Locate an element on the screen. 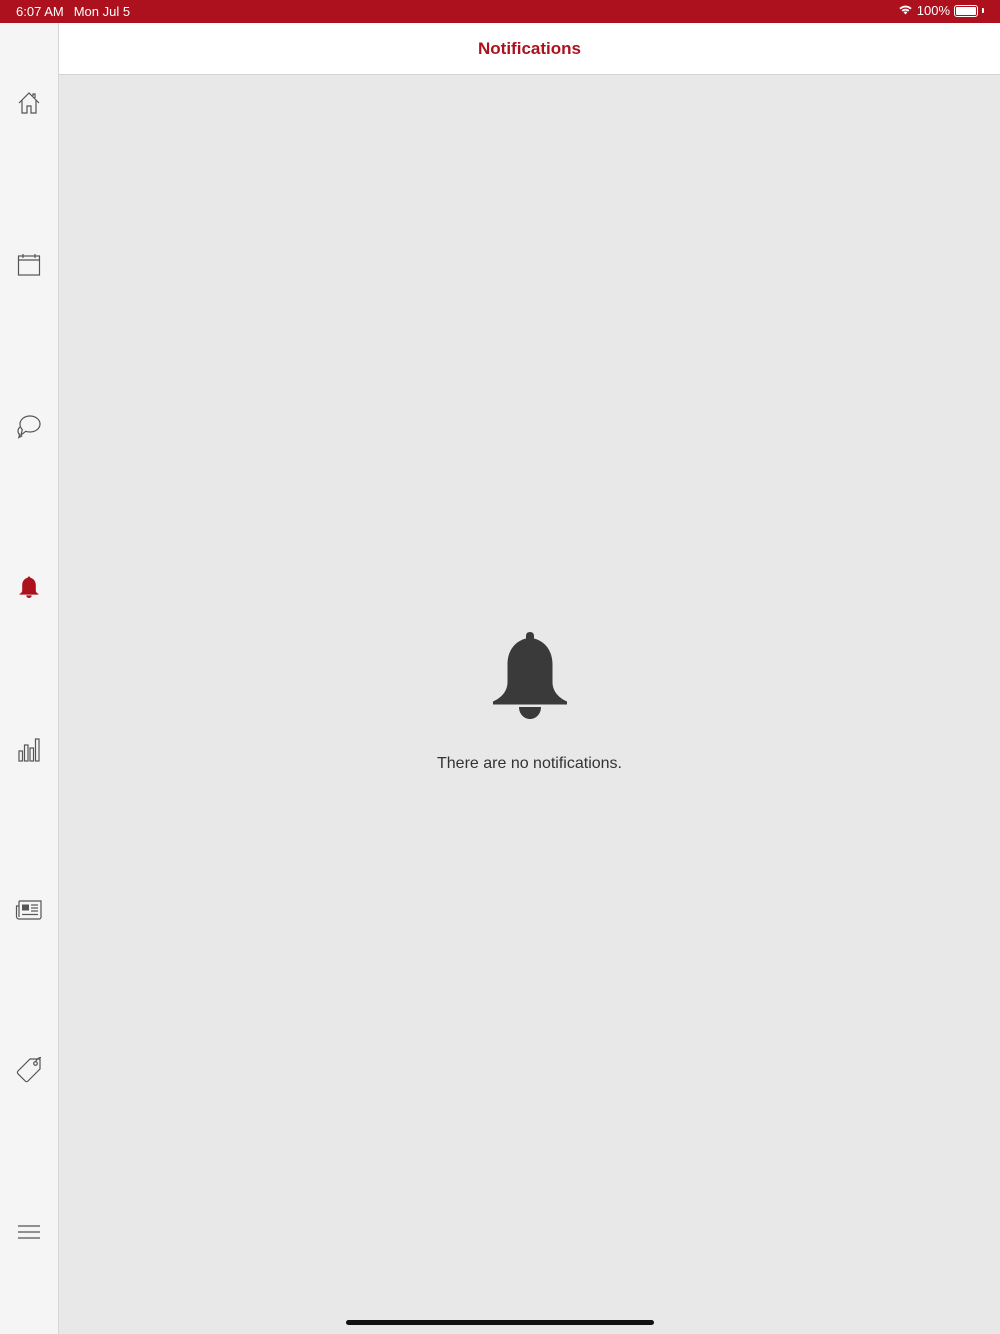 The image size is (1000, 1334). battery-cap is located at coordinates (983, 10).